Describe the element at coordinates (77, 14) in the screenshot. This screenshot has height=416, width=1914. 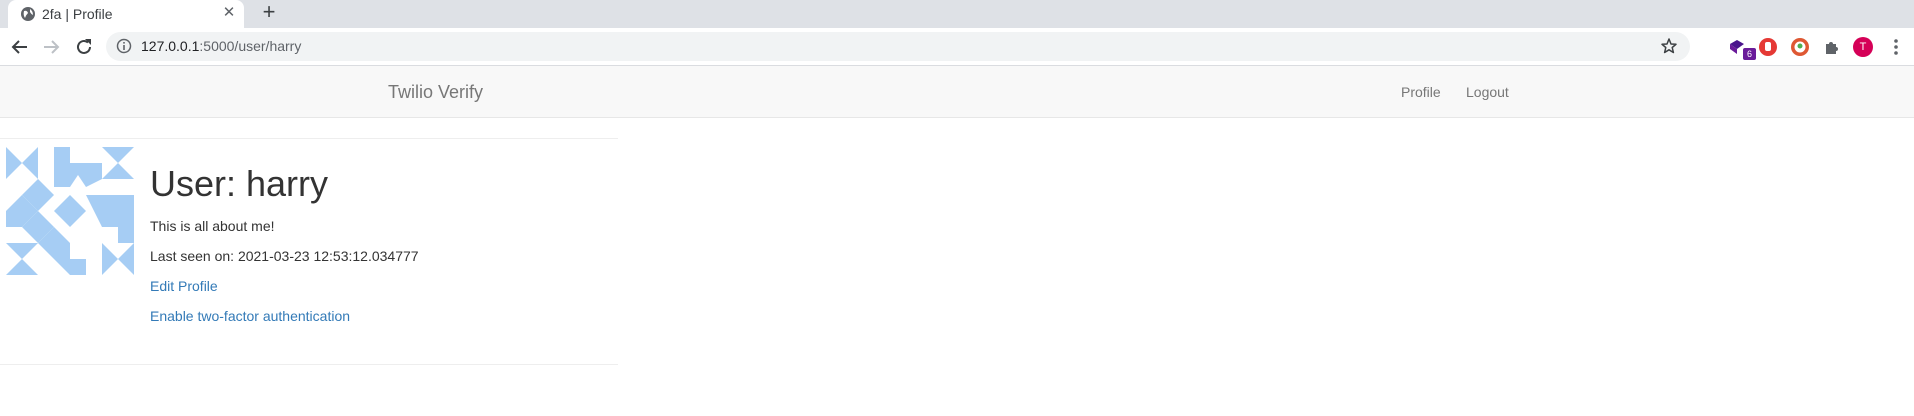
I see `tab-title: 2fa | Profile` at that location.